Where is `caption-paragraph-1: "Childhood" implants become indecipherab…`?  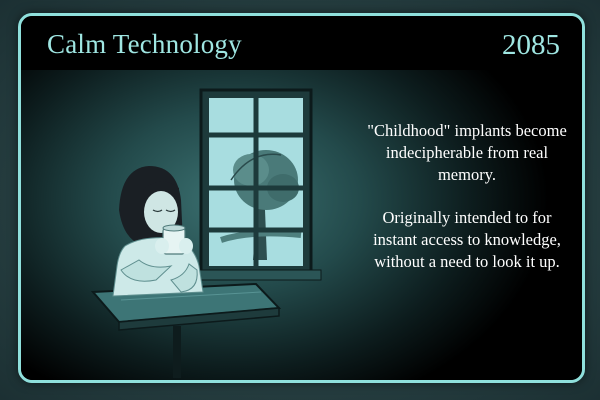
caption-paragraph-1: "Childhood" implants become indecipherab… is located at coordinates (467, 152).